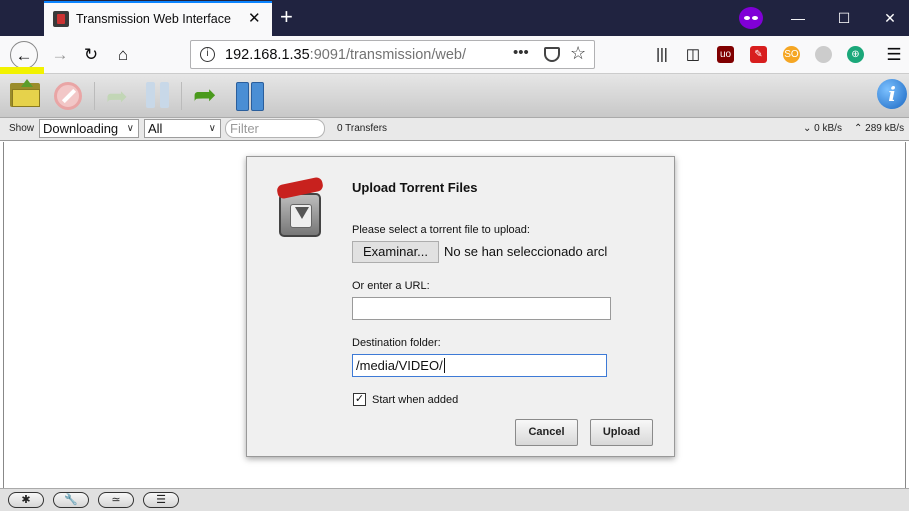 Image resolution: width=909 pixels, height=511 pixels. I want to click on browser-titlebar: Transmission Web Interface ✕ + — ☐ ✕, so click(454, 18).